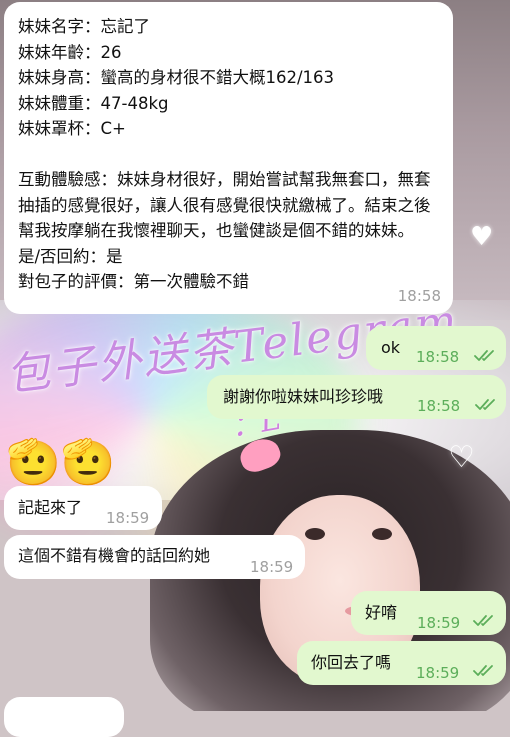 Image resolution: width=510 pixels, height=737 pixels. What do you see at coordinates (461, 457) in the screenshot?
I see `heart-icon: ♡` at bounding box center [461, 457].